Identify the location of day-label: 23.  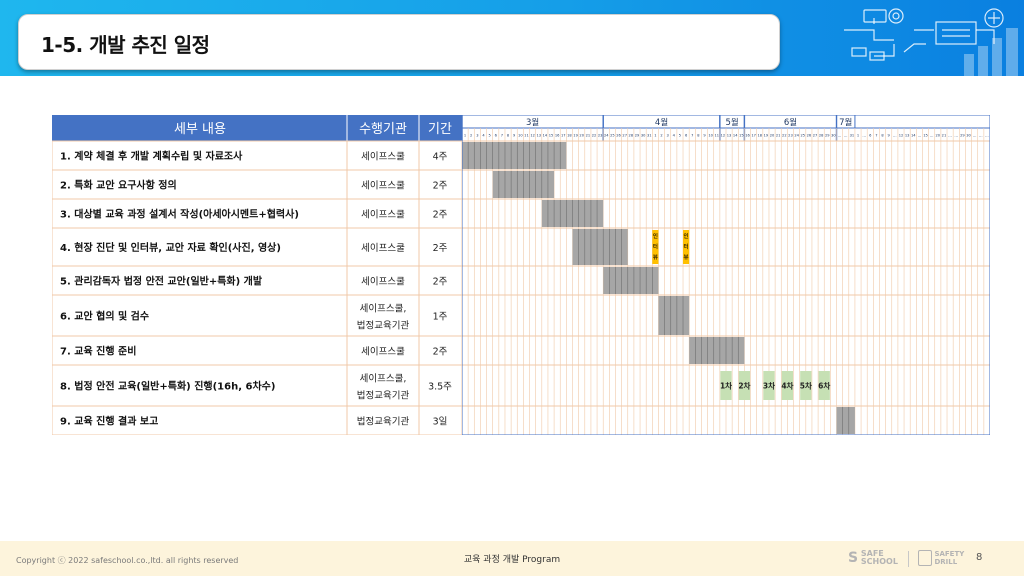
(600, 136).